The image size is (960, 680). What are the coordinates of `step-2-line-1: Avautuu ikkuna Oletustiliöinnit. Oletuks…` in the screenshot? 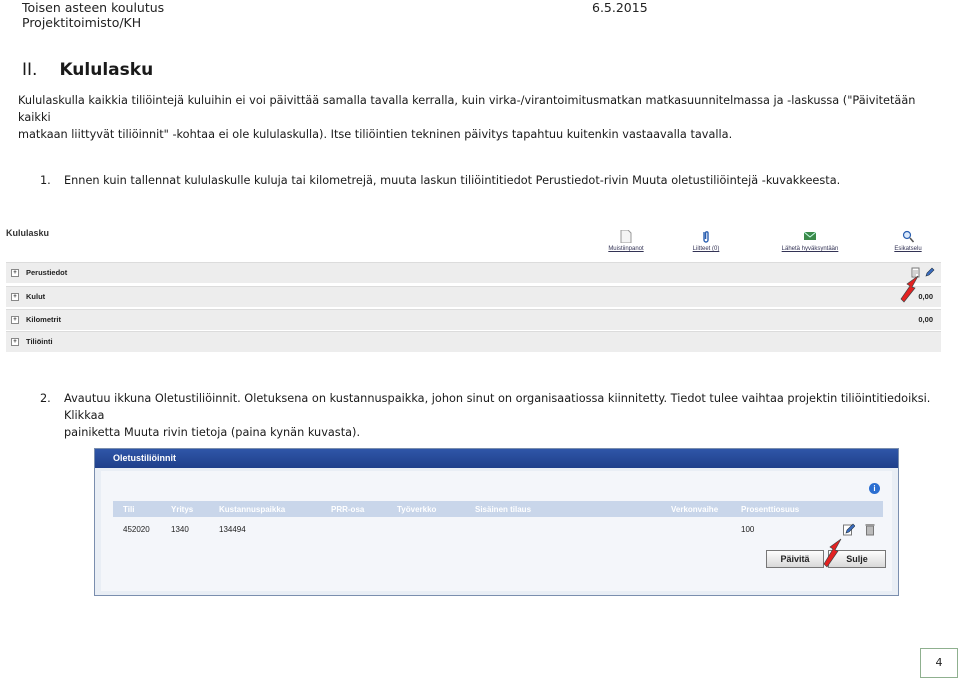 It's located at (497, 407).